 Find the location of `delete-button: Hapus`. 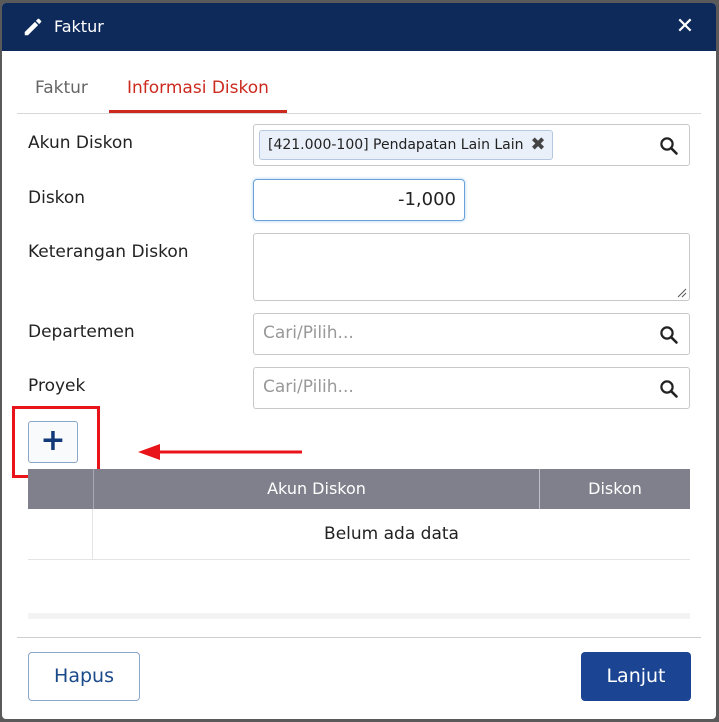

delete-button: Hapus is located at coordinates (84, 676).